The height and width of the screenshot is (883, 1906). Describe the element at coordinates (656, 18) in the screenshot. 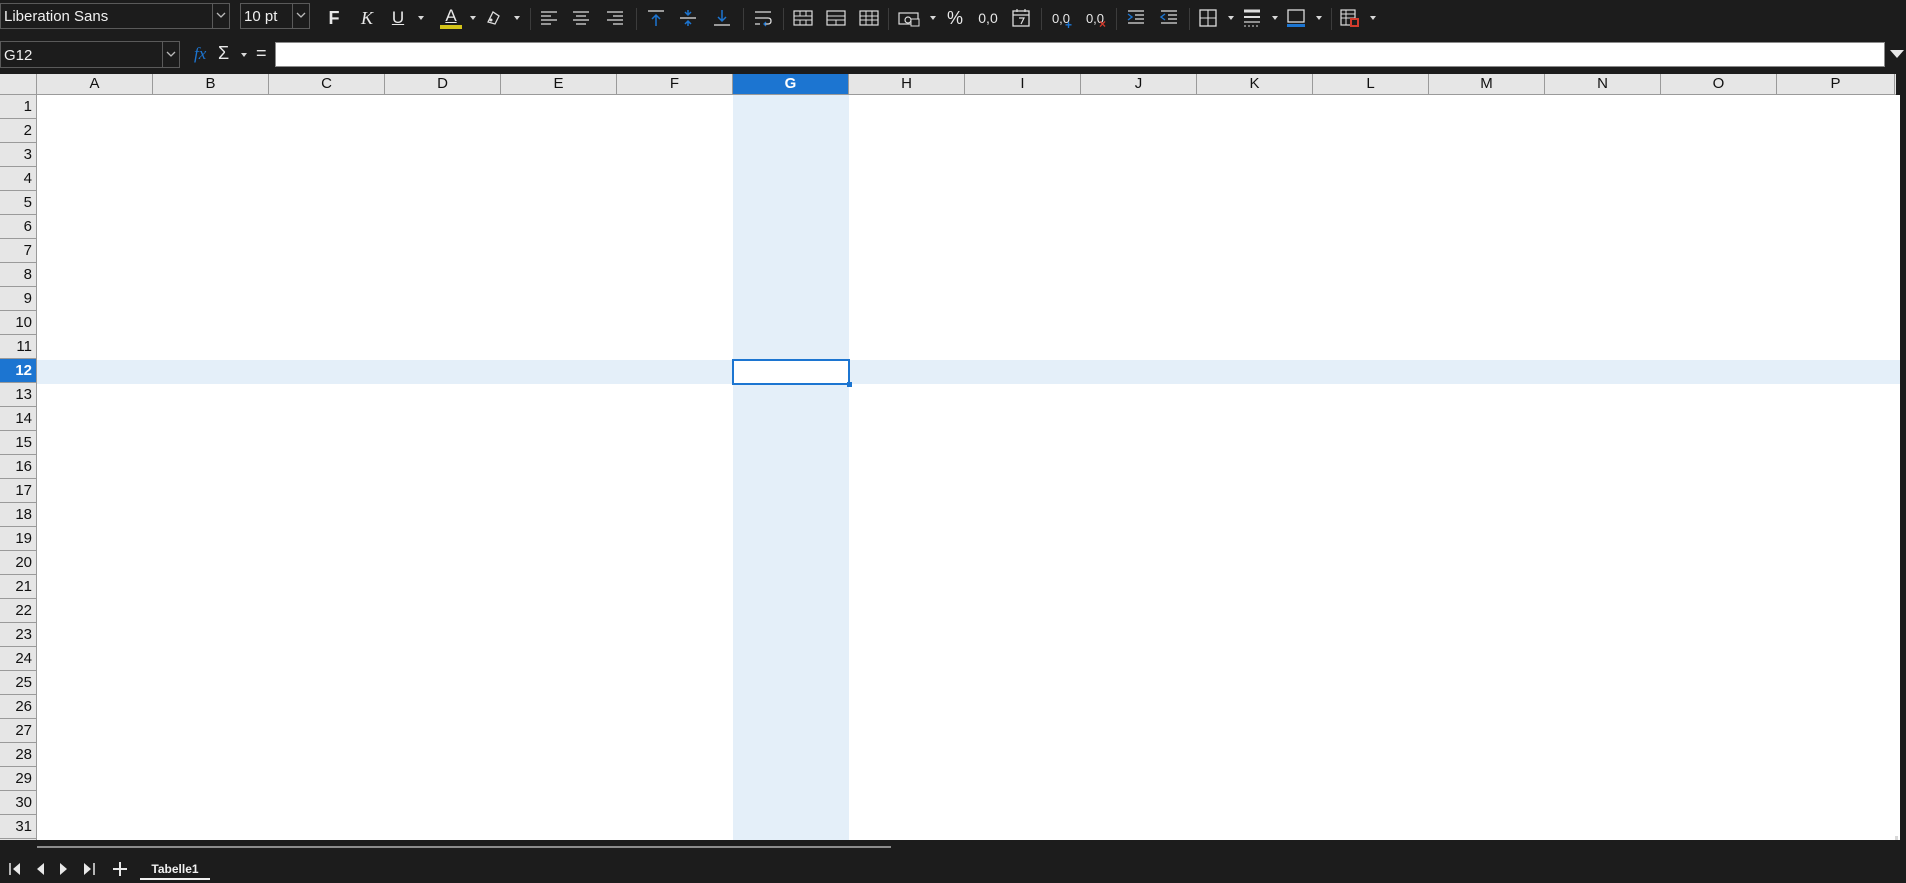

I see `align-top-button` at that location.